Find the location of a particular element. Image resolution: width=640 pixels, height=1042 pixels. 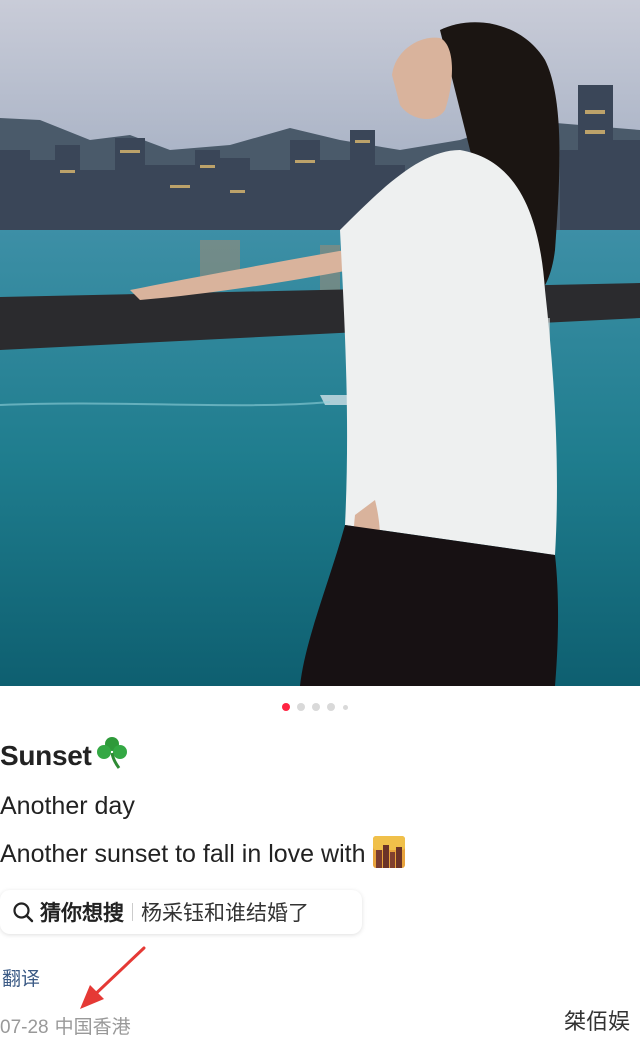

divider is located at coordinates (132, 912).